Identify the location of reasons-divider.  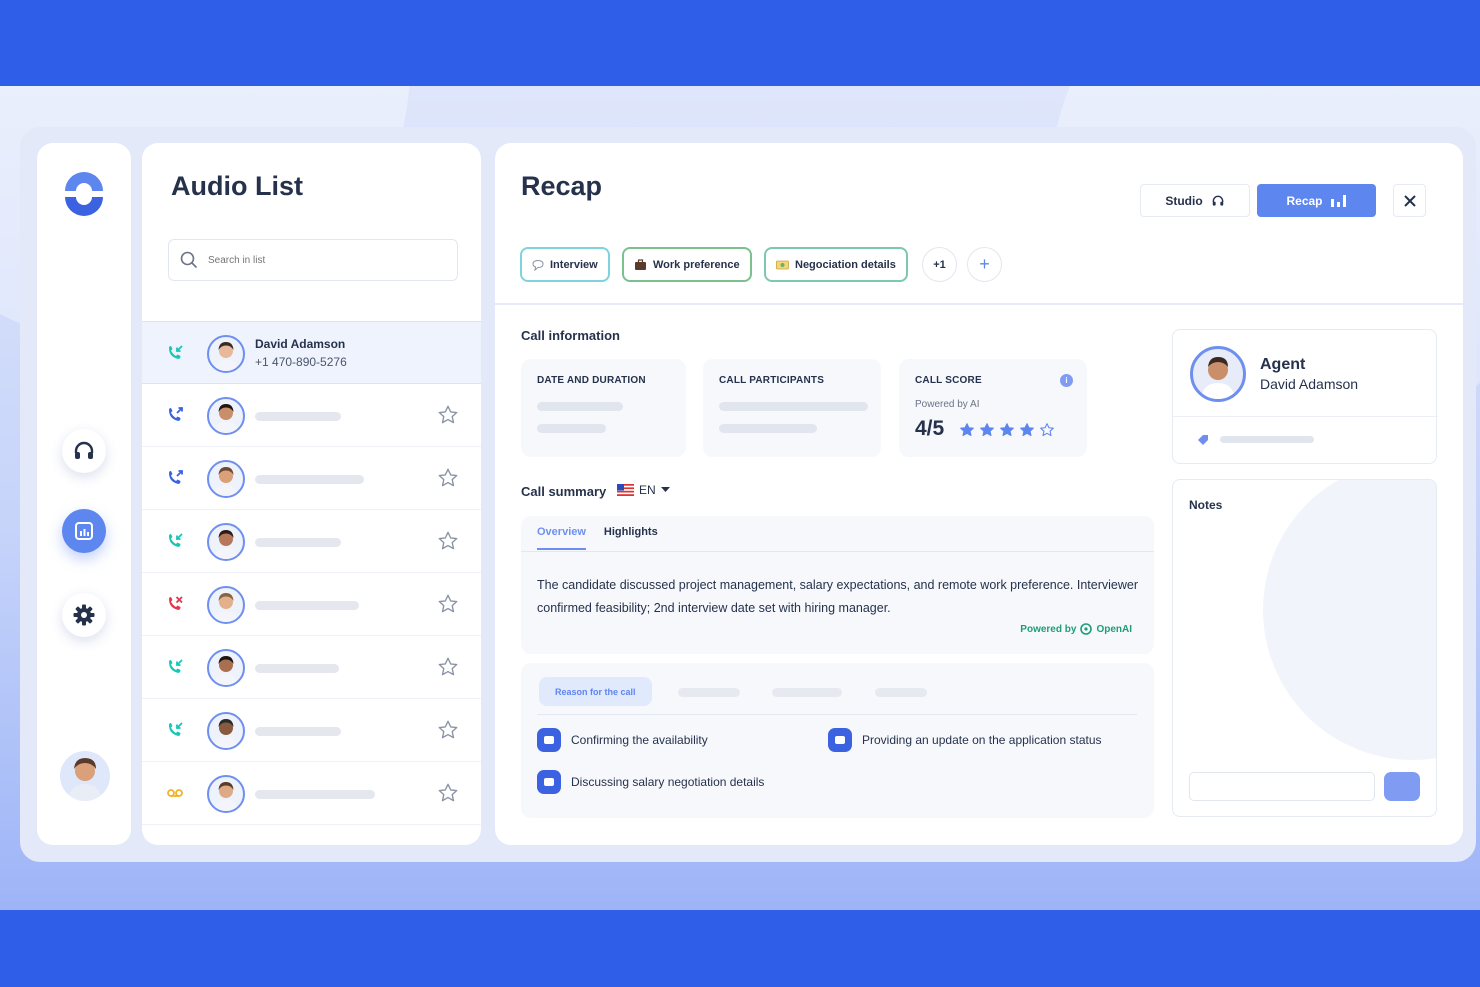
(837, 714).